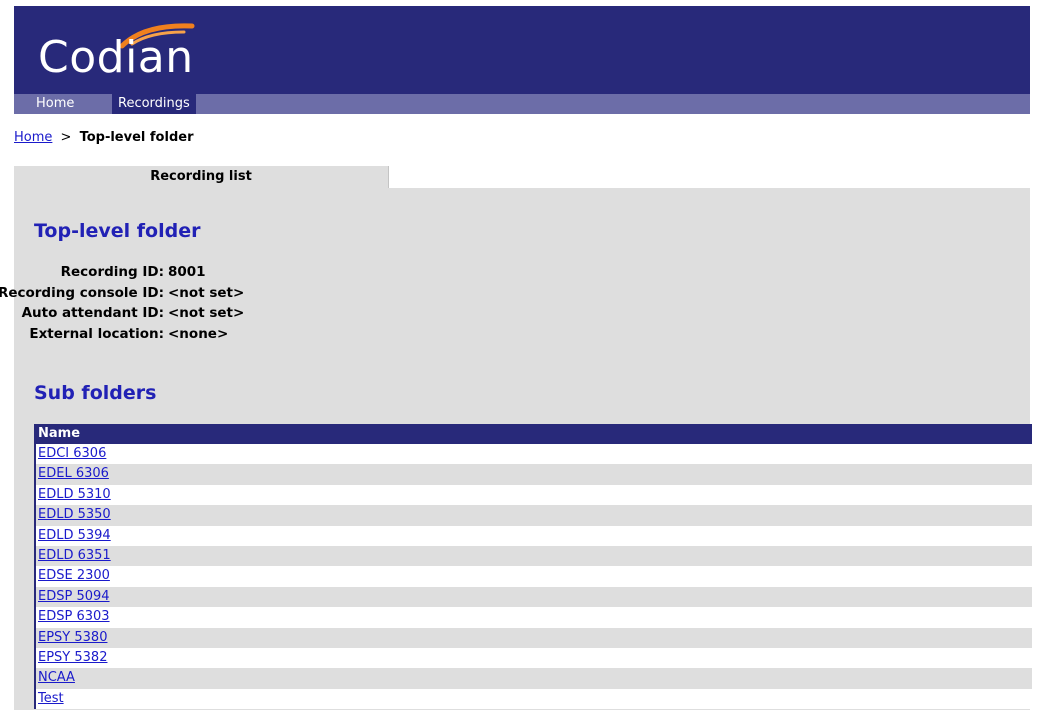 Image resolution: width=1037 pixels, height=710 pixels. I want to click on info-row: Recording console ID: <not set>, so click(207, 293).